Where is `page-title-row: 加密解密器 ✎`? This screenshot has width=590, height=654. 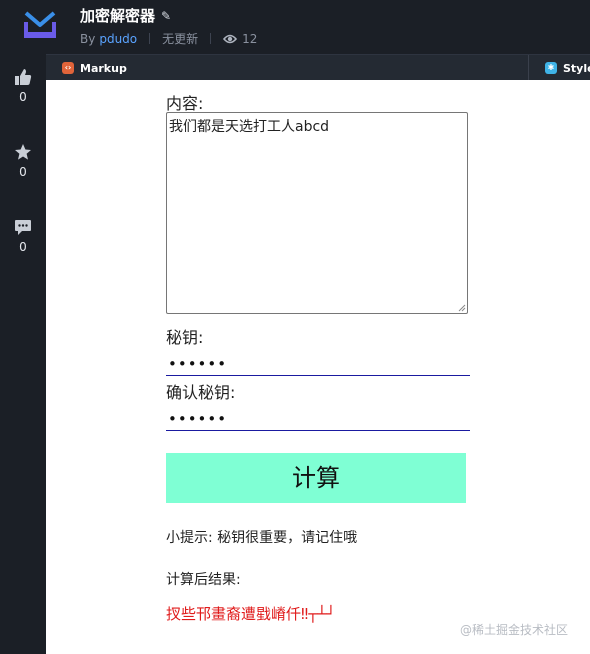
page-title-row: 加密解密器 ✎ is located at coordinates (125, 15).